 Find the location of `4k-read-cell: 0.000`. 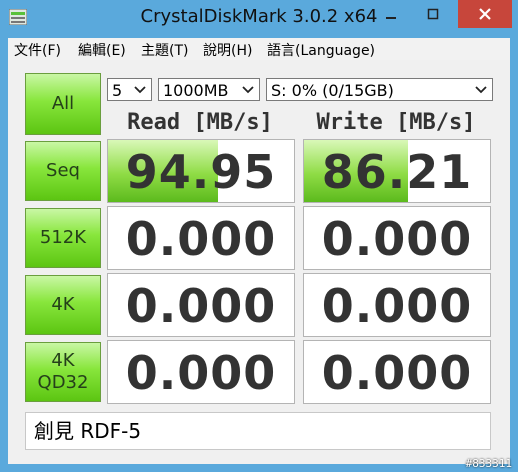

4k-read-cell: 0.000 is located at coordinates (201, 305).